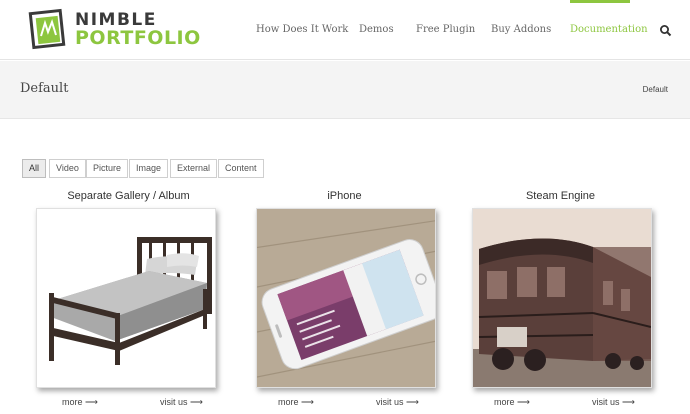 Image resolution: width=690 pixels, height=414 pixels. I want to click on filter-external: External, so click(194, 168).